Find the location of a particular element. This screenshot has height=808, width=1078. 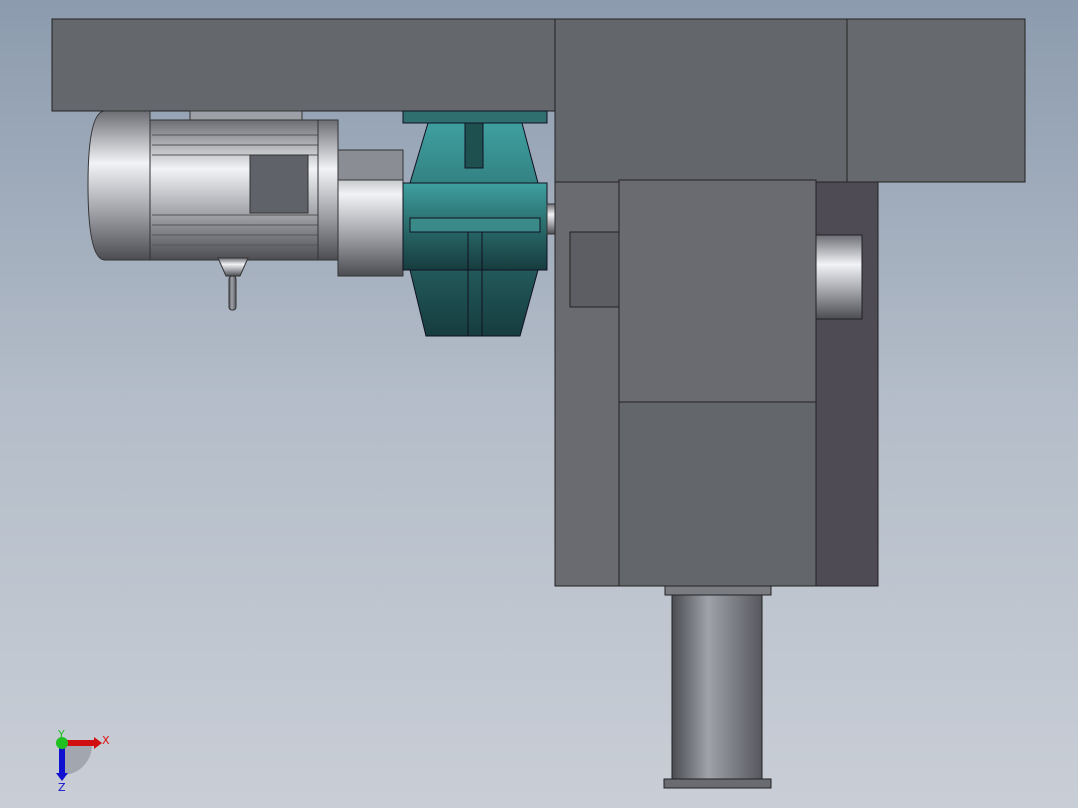

adapter-flange is located at coordinates (370, 213).